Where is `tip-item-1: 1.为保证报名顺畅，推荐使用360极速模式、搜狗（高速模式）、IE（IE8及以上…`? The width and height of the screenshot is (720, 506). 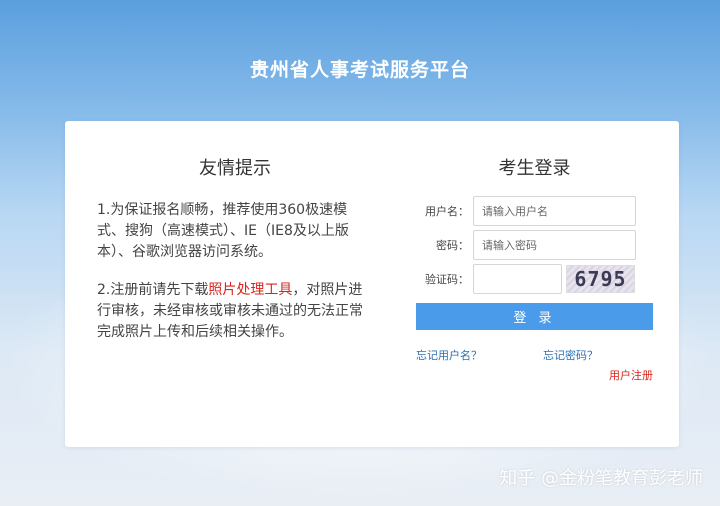 tip-item-1: 1.为保证报名顺畅，推荐使用360极速模式、搜狗（高速模式）、IE（IE8及以上… is located at coordinates (223, 231).